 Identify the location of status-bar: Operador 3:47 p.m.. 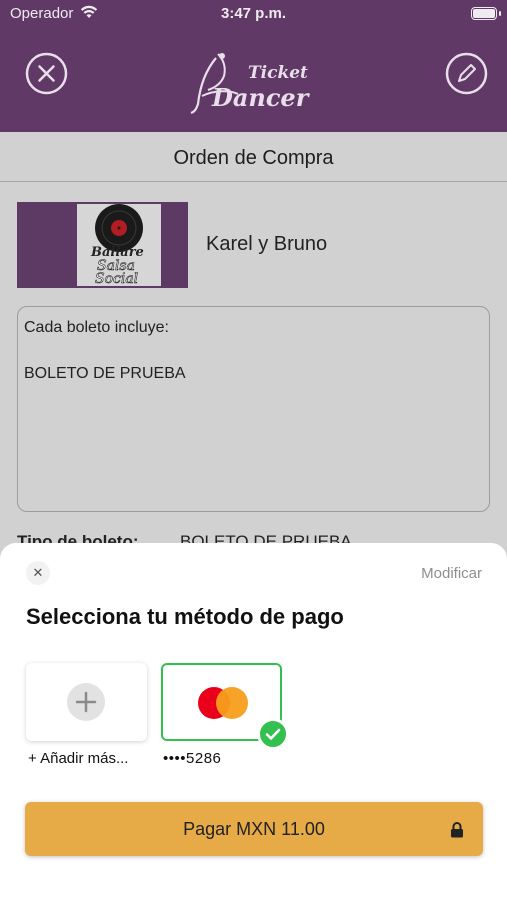
(253, 14).